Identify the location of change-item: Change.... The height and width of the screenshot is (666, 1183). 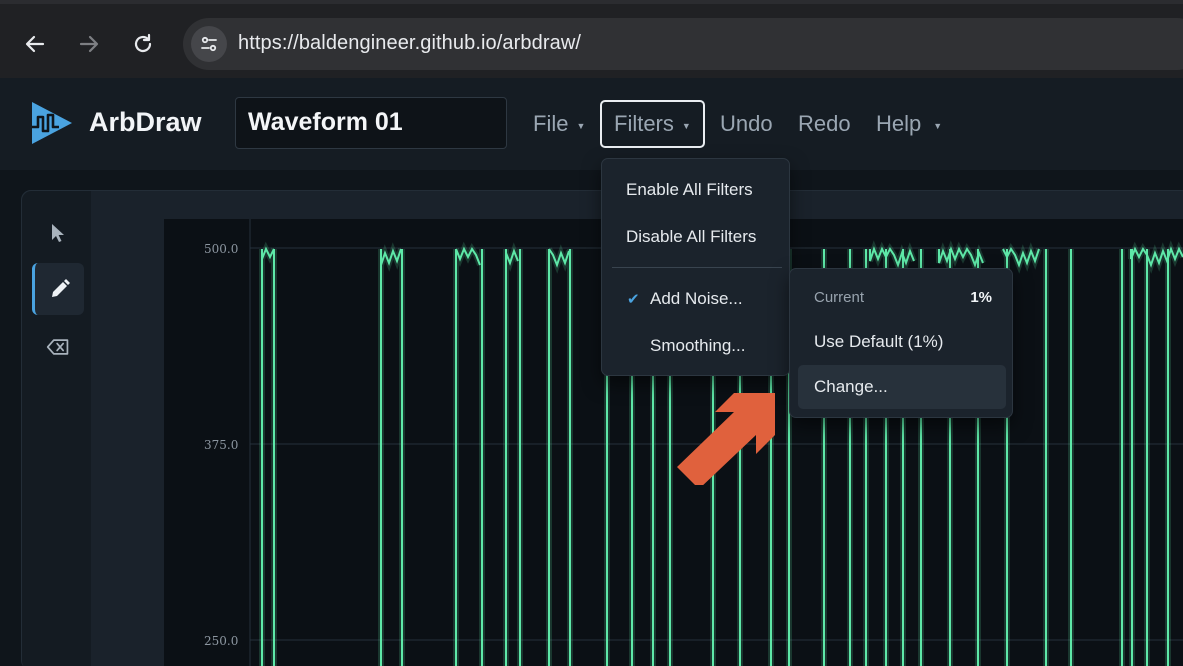
(902, 387).